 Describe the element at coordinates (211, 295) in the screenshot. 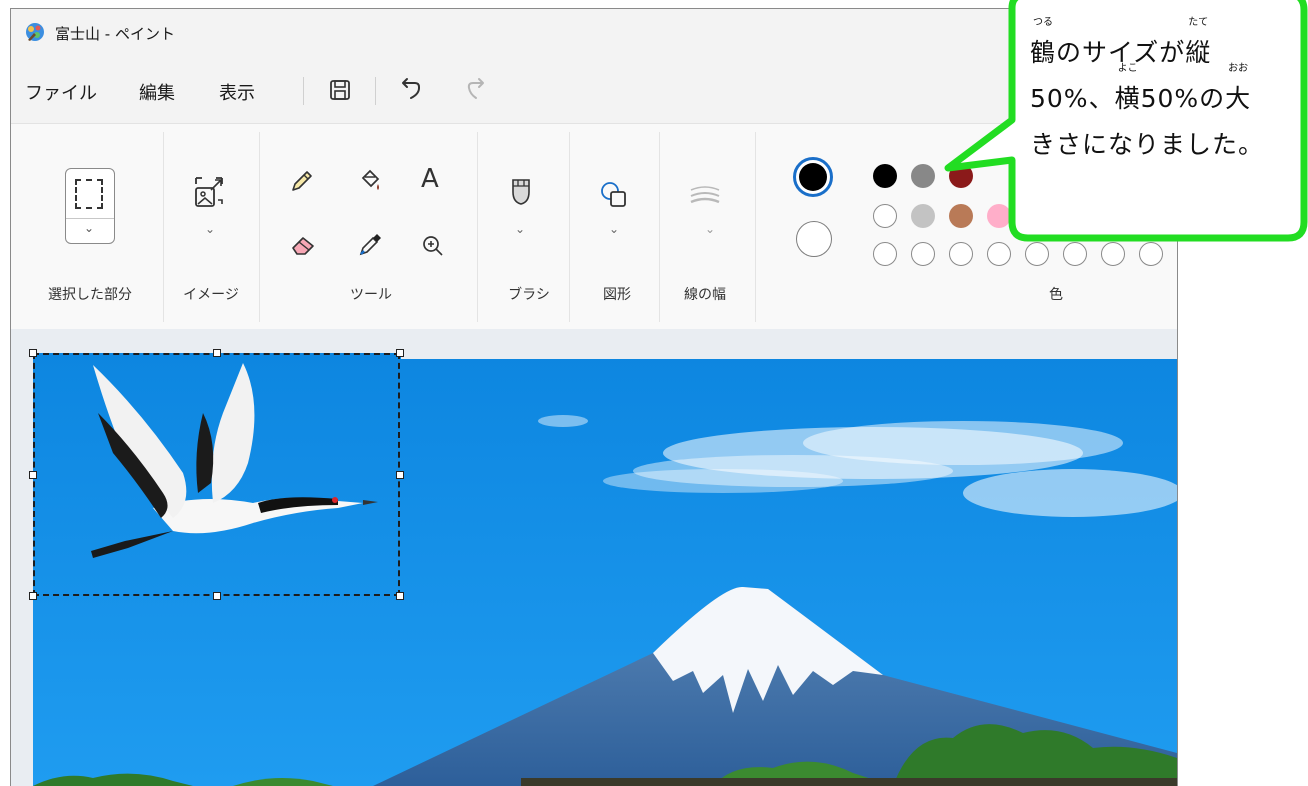

I see `group-label-image: イメージ` at that location.